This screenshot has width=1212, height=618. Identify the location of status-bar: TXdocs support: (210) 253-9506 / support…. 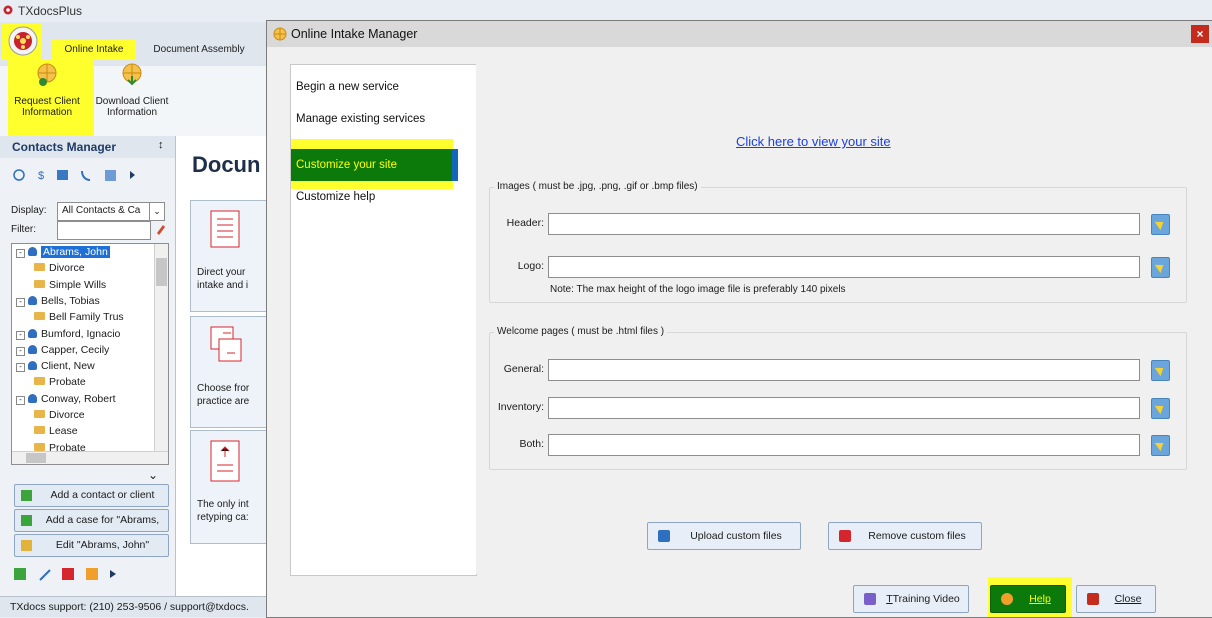
(133, 606).